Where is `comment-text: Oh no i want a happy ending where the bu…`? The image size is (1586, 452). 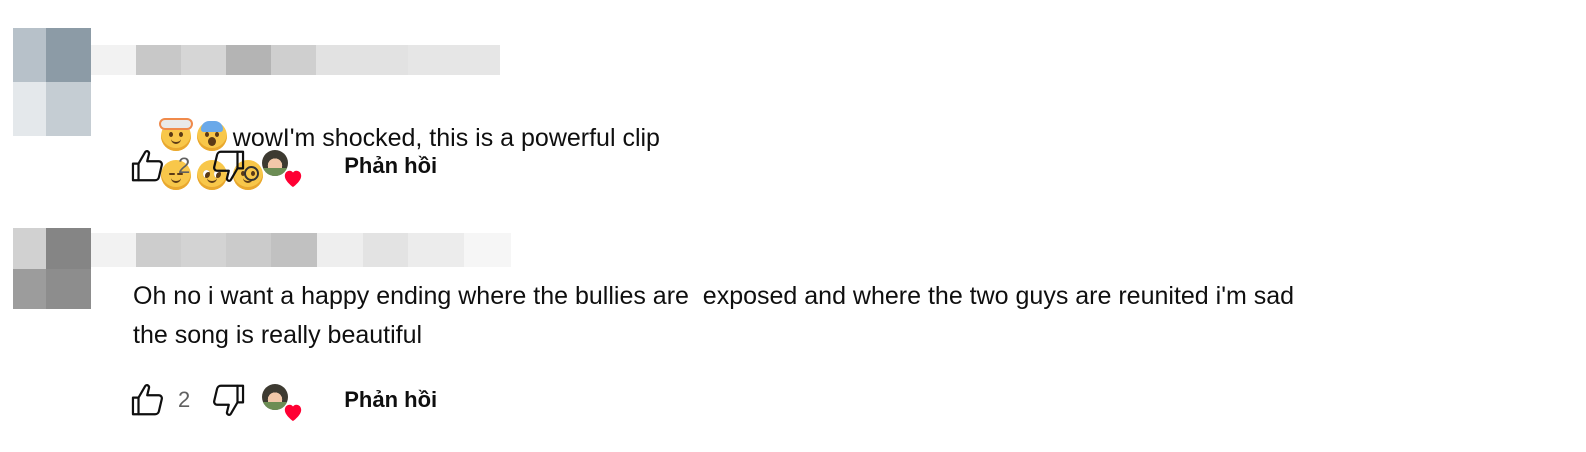
comment-text: Oh no i want a happy ending where the bu… is located at coordinates (714, 315).